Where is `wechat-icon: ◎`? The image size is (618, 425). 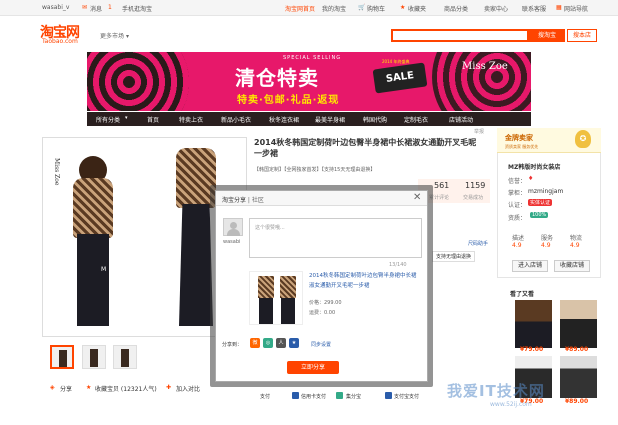
wechat-icon: ◎ is located at coordinates (268, 343).